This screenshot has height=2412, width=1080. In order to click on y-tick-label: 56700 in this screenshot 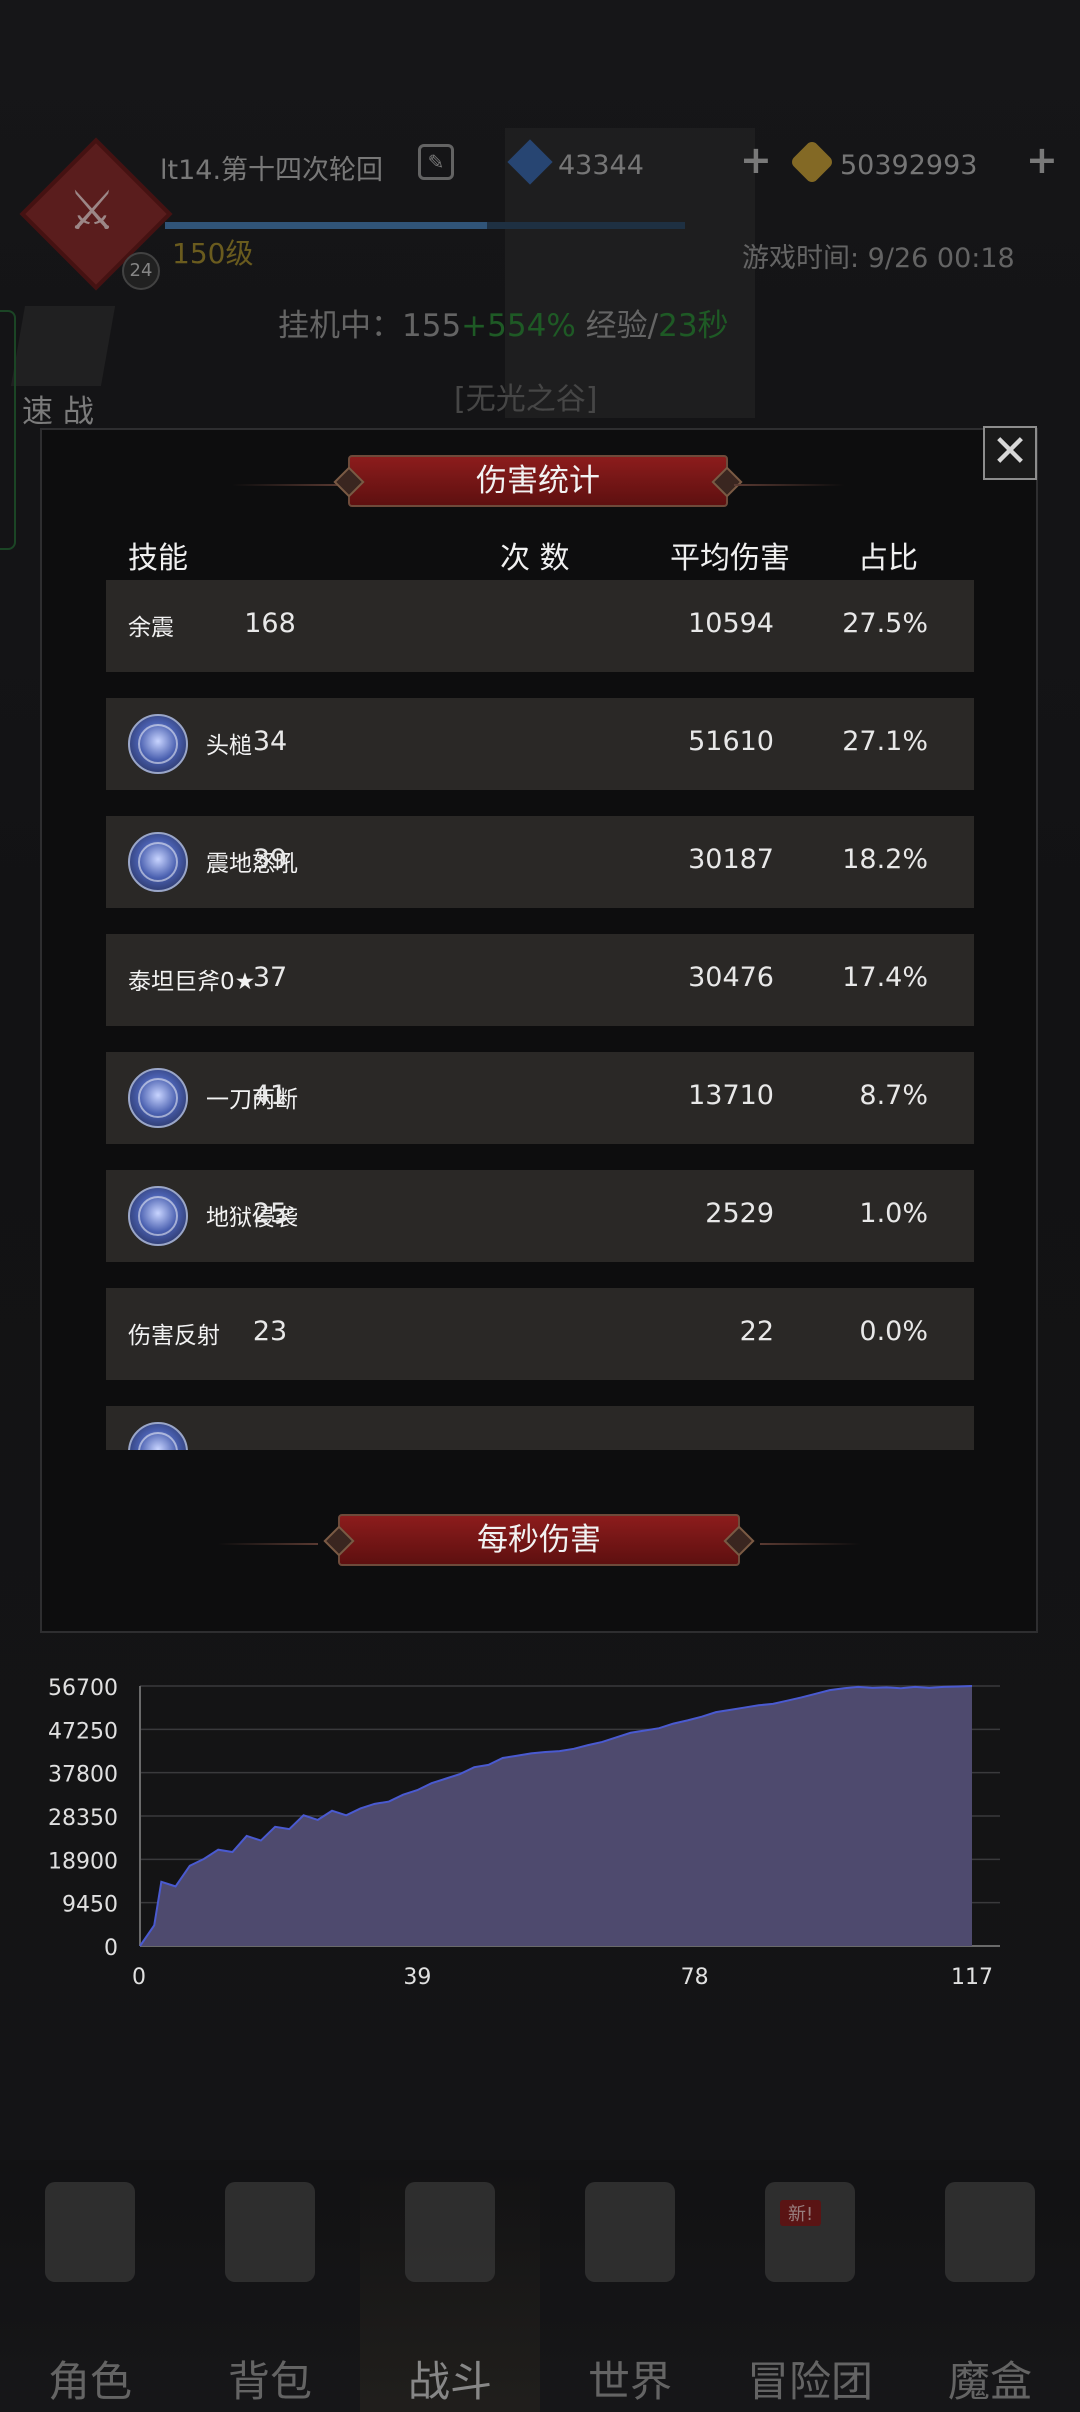, I will do `click(83, 1688)`.